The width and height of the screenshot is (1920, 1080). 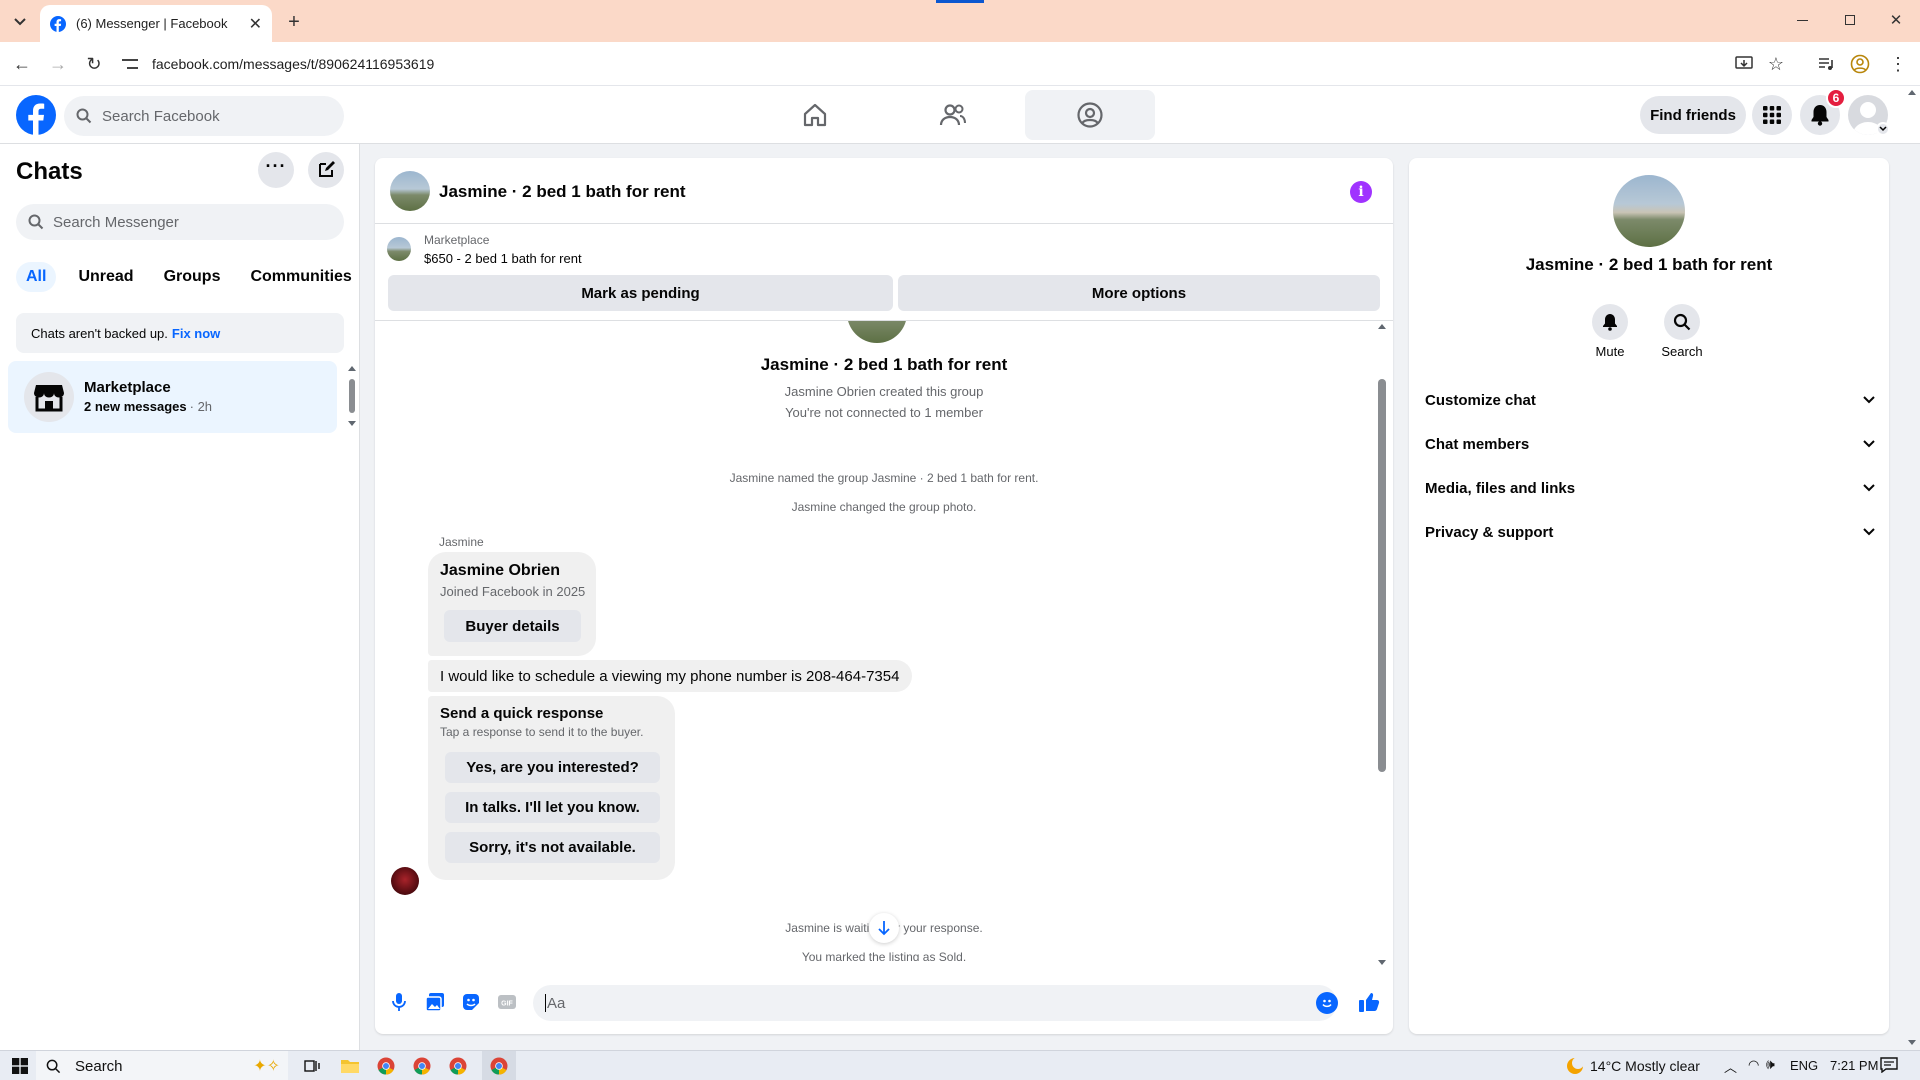 I want to click on quick-response-yes: Yes, are you interested?, so click(x=552, y=767).